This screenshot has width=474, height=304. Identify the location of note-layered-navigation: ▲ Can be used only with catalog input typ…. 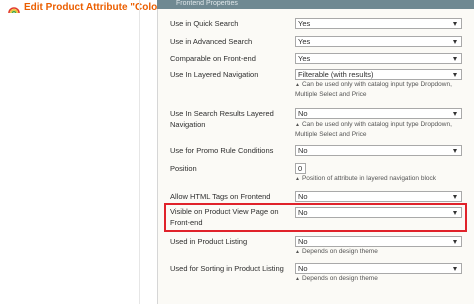
(373, 84).